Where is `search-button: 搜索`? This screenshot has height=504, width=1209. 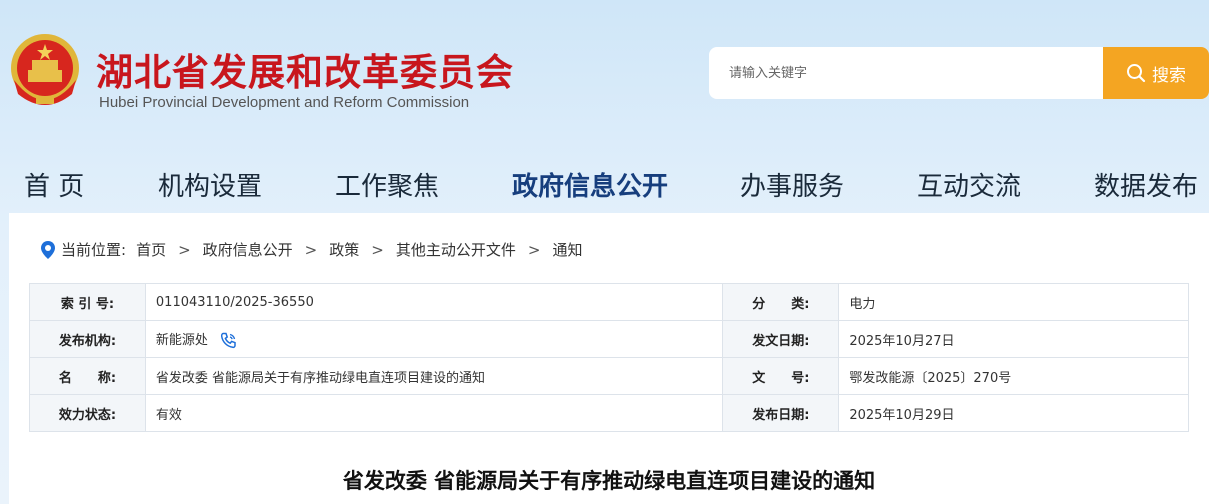 search-button: 搜索 is located at coordinates (1156, 73).